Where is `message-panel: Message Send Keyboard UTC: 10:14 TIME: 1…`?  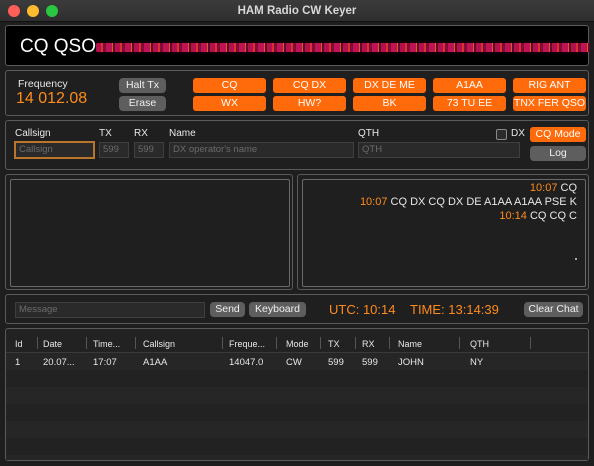 message-panel: Message Send Keyboard UTC: 10:14 TIME: 1… is located at coordinates (297, 309).